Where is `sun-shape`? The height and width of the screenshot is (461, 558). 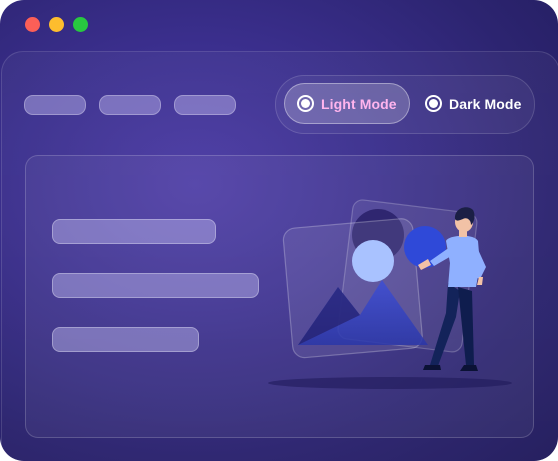 sun-shape is located at coordinates (373, 261).